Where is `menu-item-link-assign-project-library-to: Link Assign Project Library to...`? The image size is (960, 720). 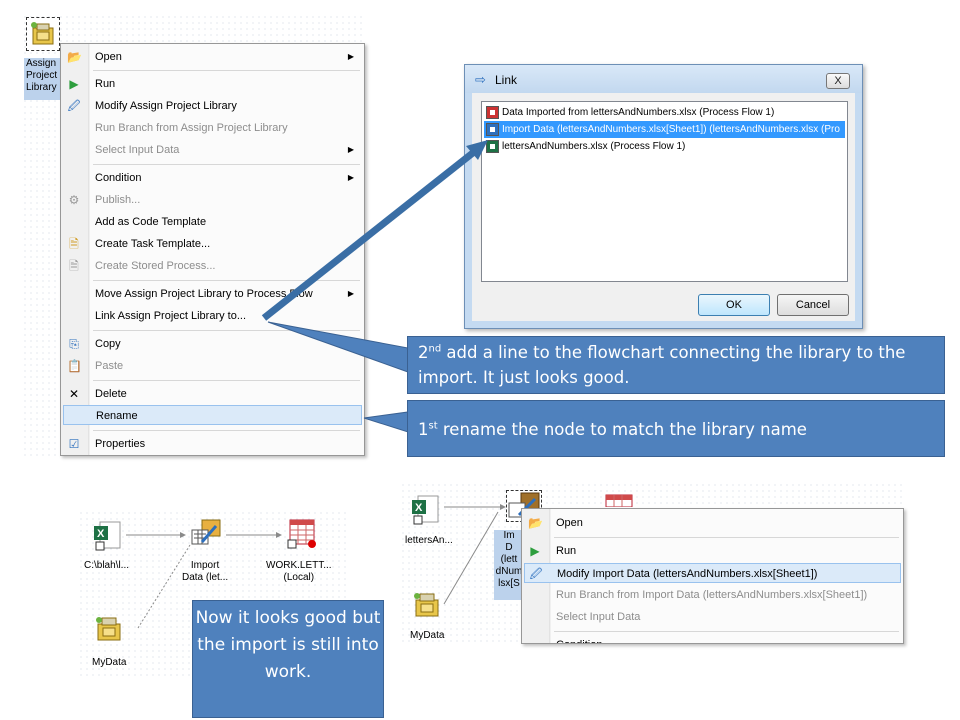 menu-item-link-assign-project-library-to: Link Assign Project Library to... is located at coordinates (212, 316).